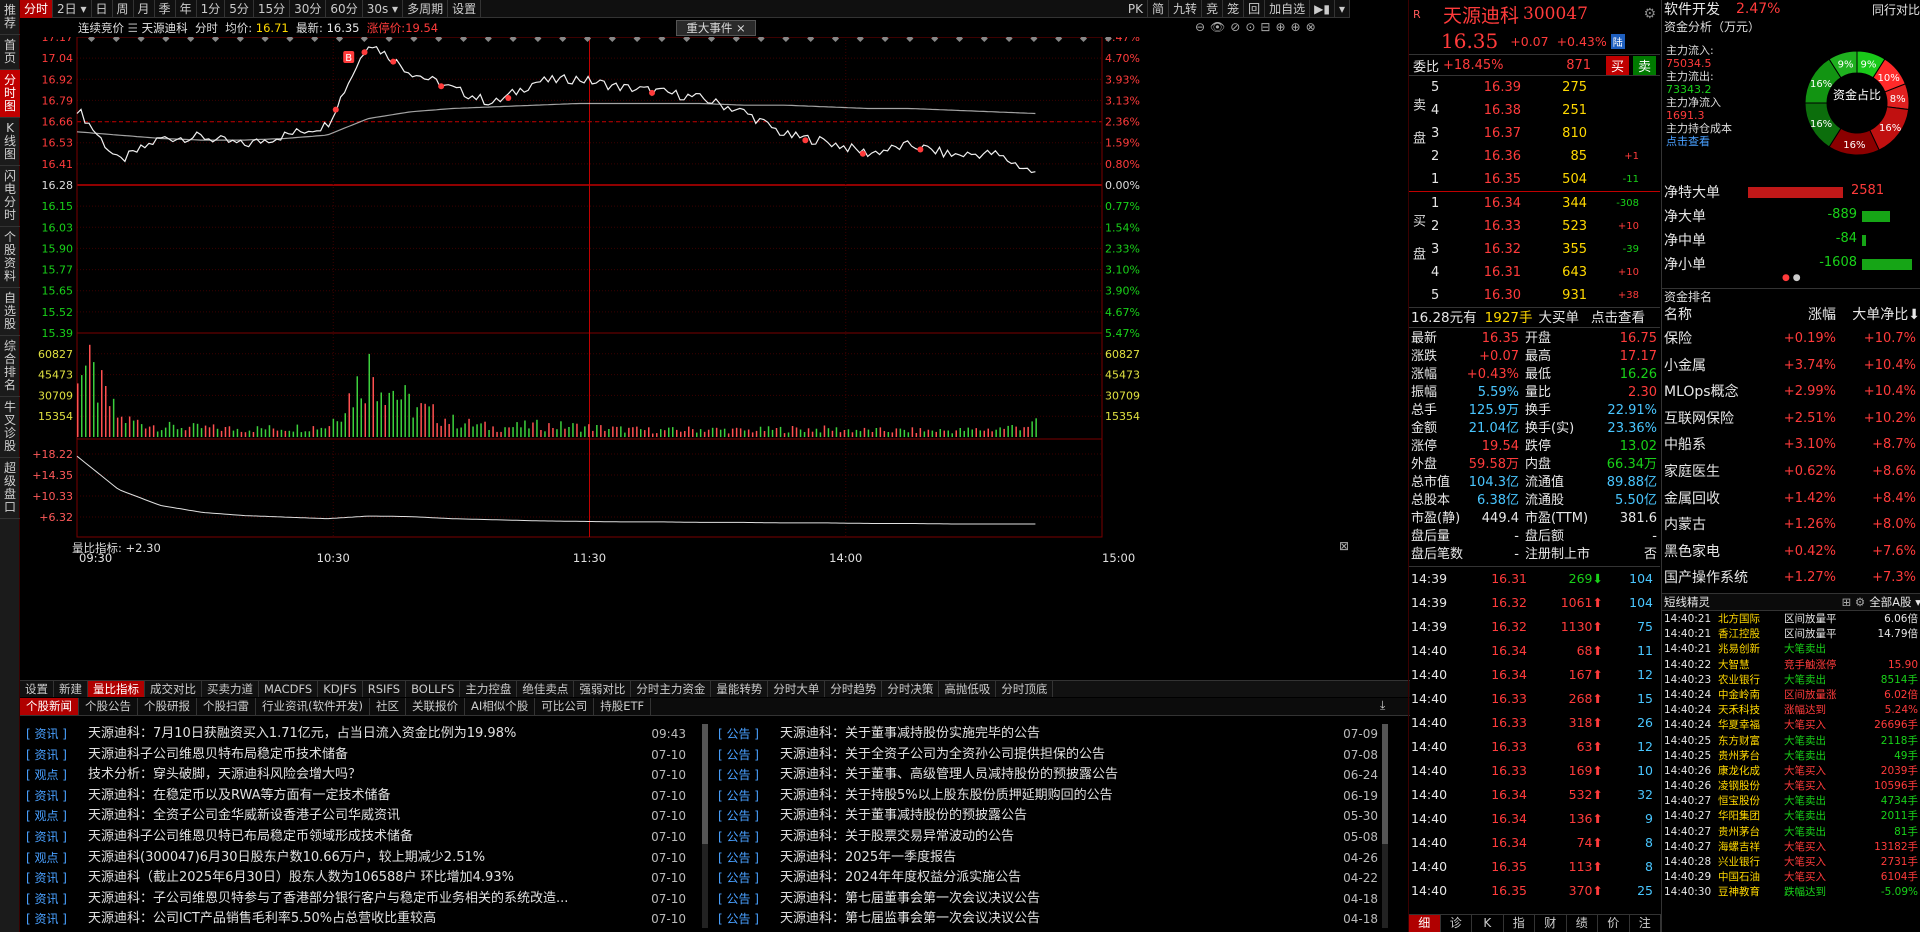 This screenshot has width=1920, height=932. What do you see at coordinates (435, 706) in the screenshot?
I see `news-tab: 关联报价` at bounding box center [435, 706].